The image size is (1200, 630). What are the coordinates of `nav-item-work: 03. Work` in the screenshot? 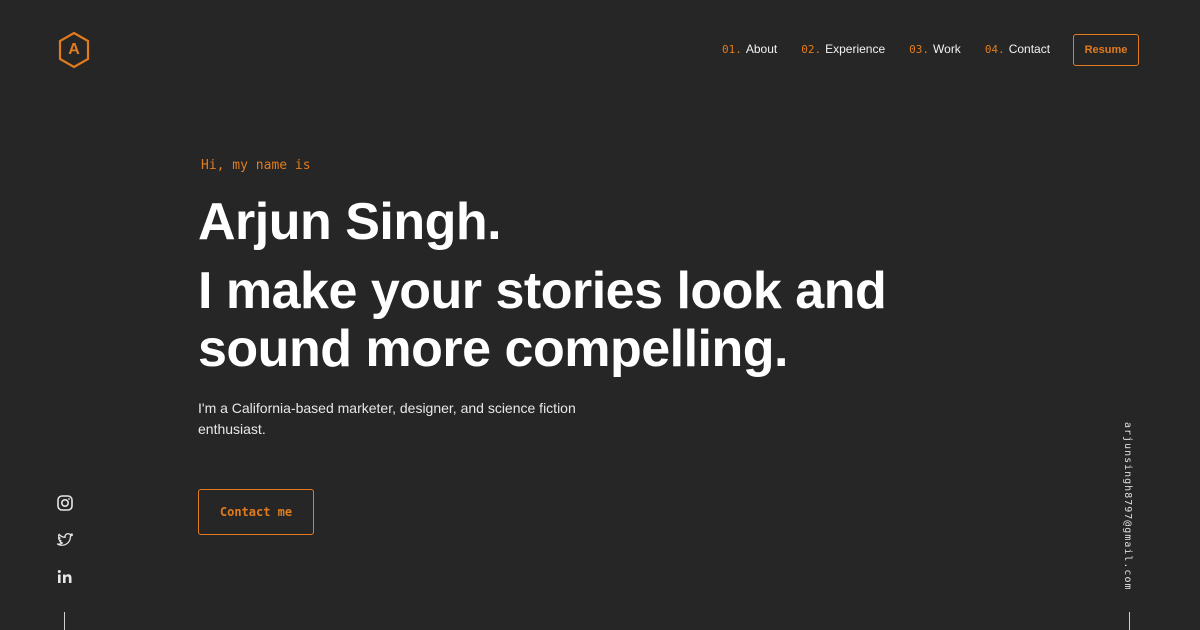 It's located at (935, 49).